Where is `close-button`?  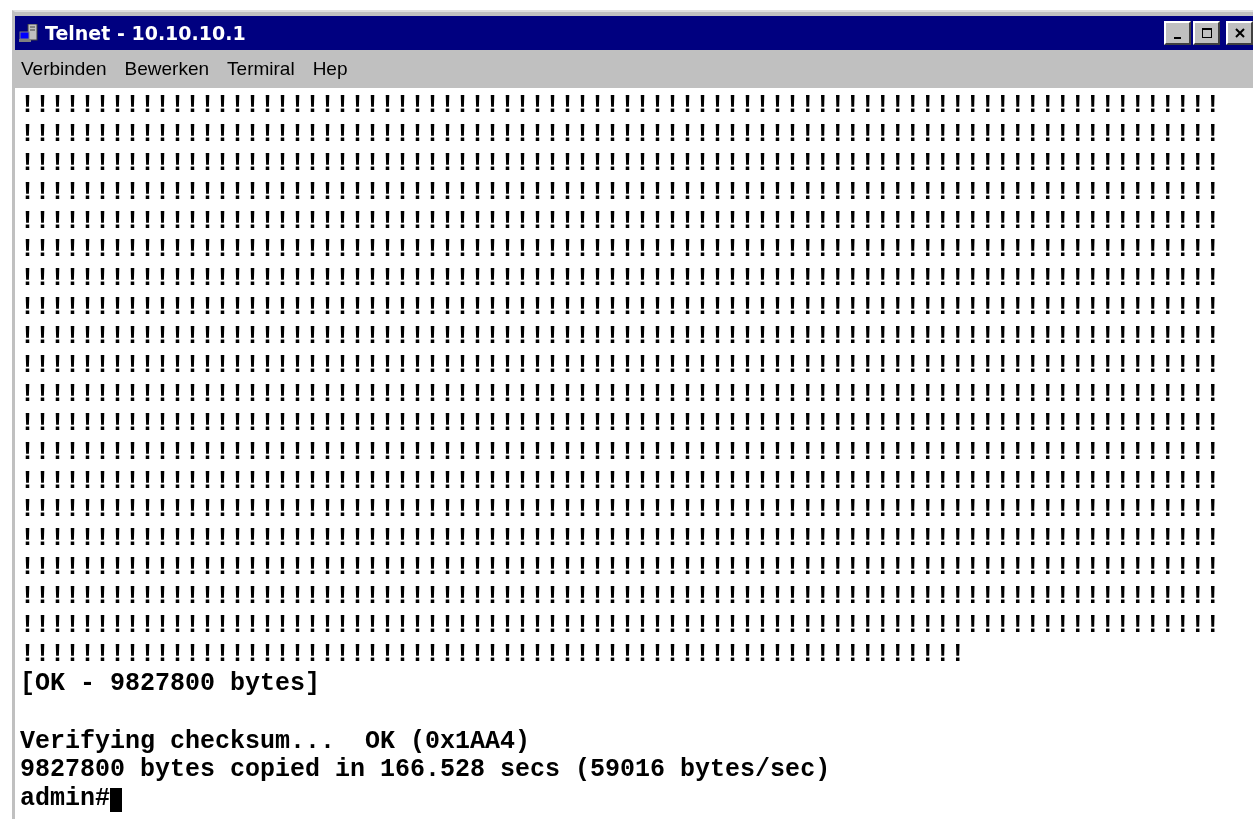
close-button is located at coordinates (1239, 33).